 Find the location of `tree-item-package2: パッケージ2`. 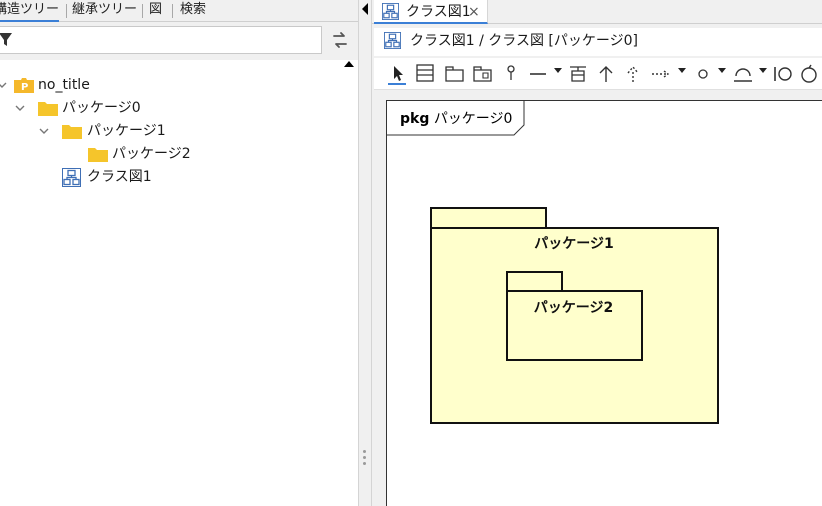

tree-item-package2: パッケージ2 is located at coordinates (170, 154).